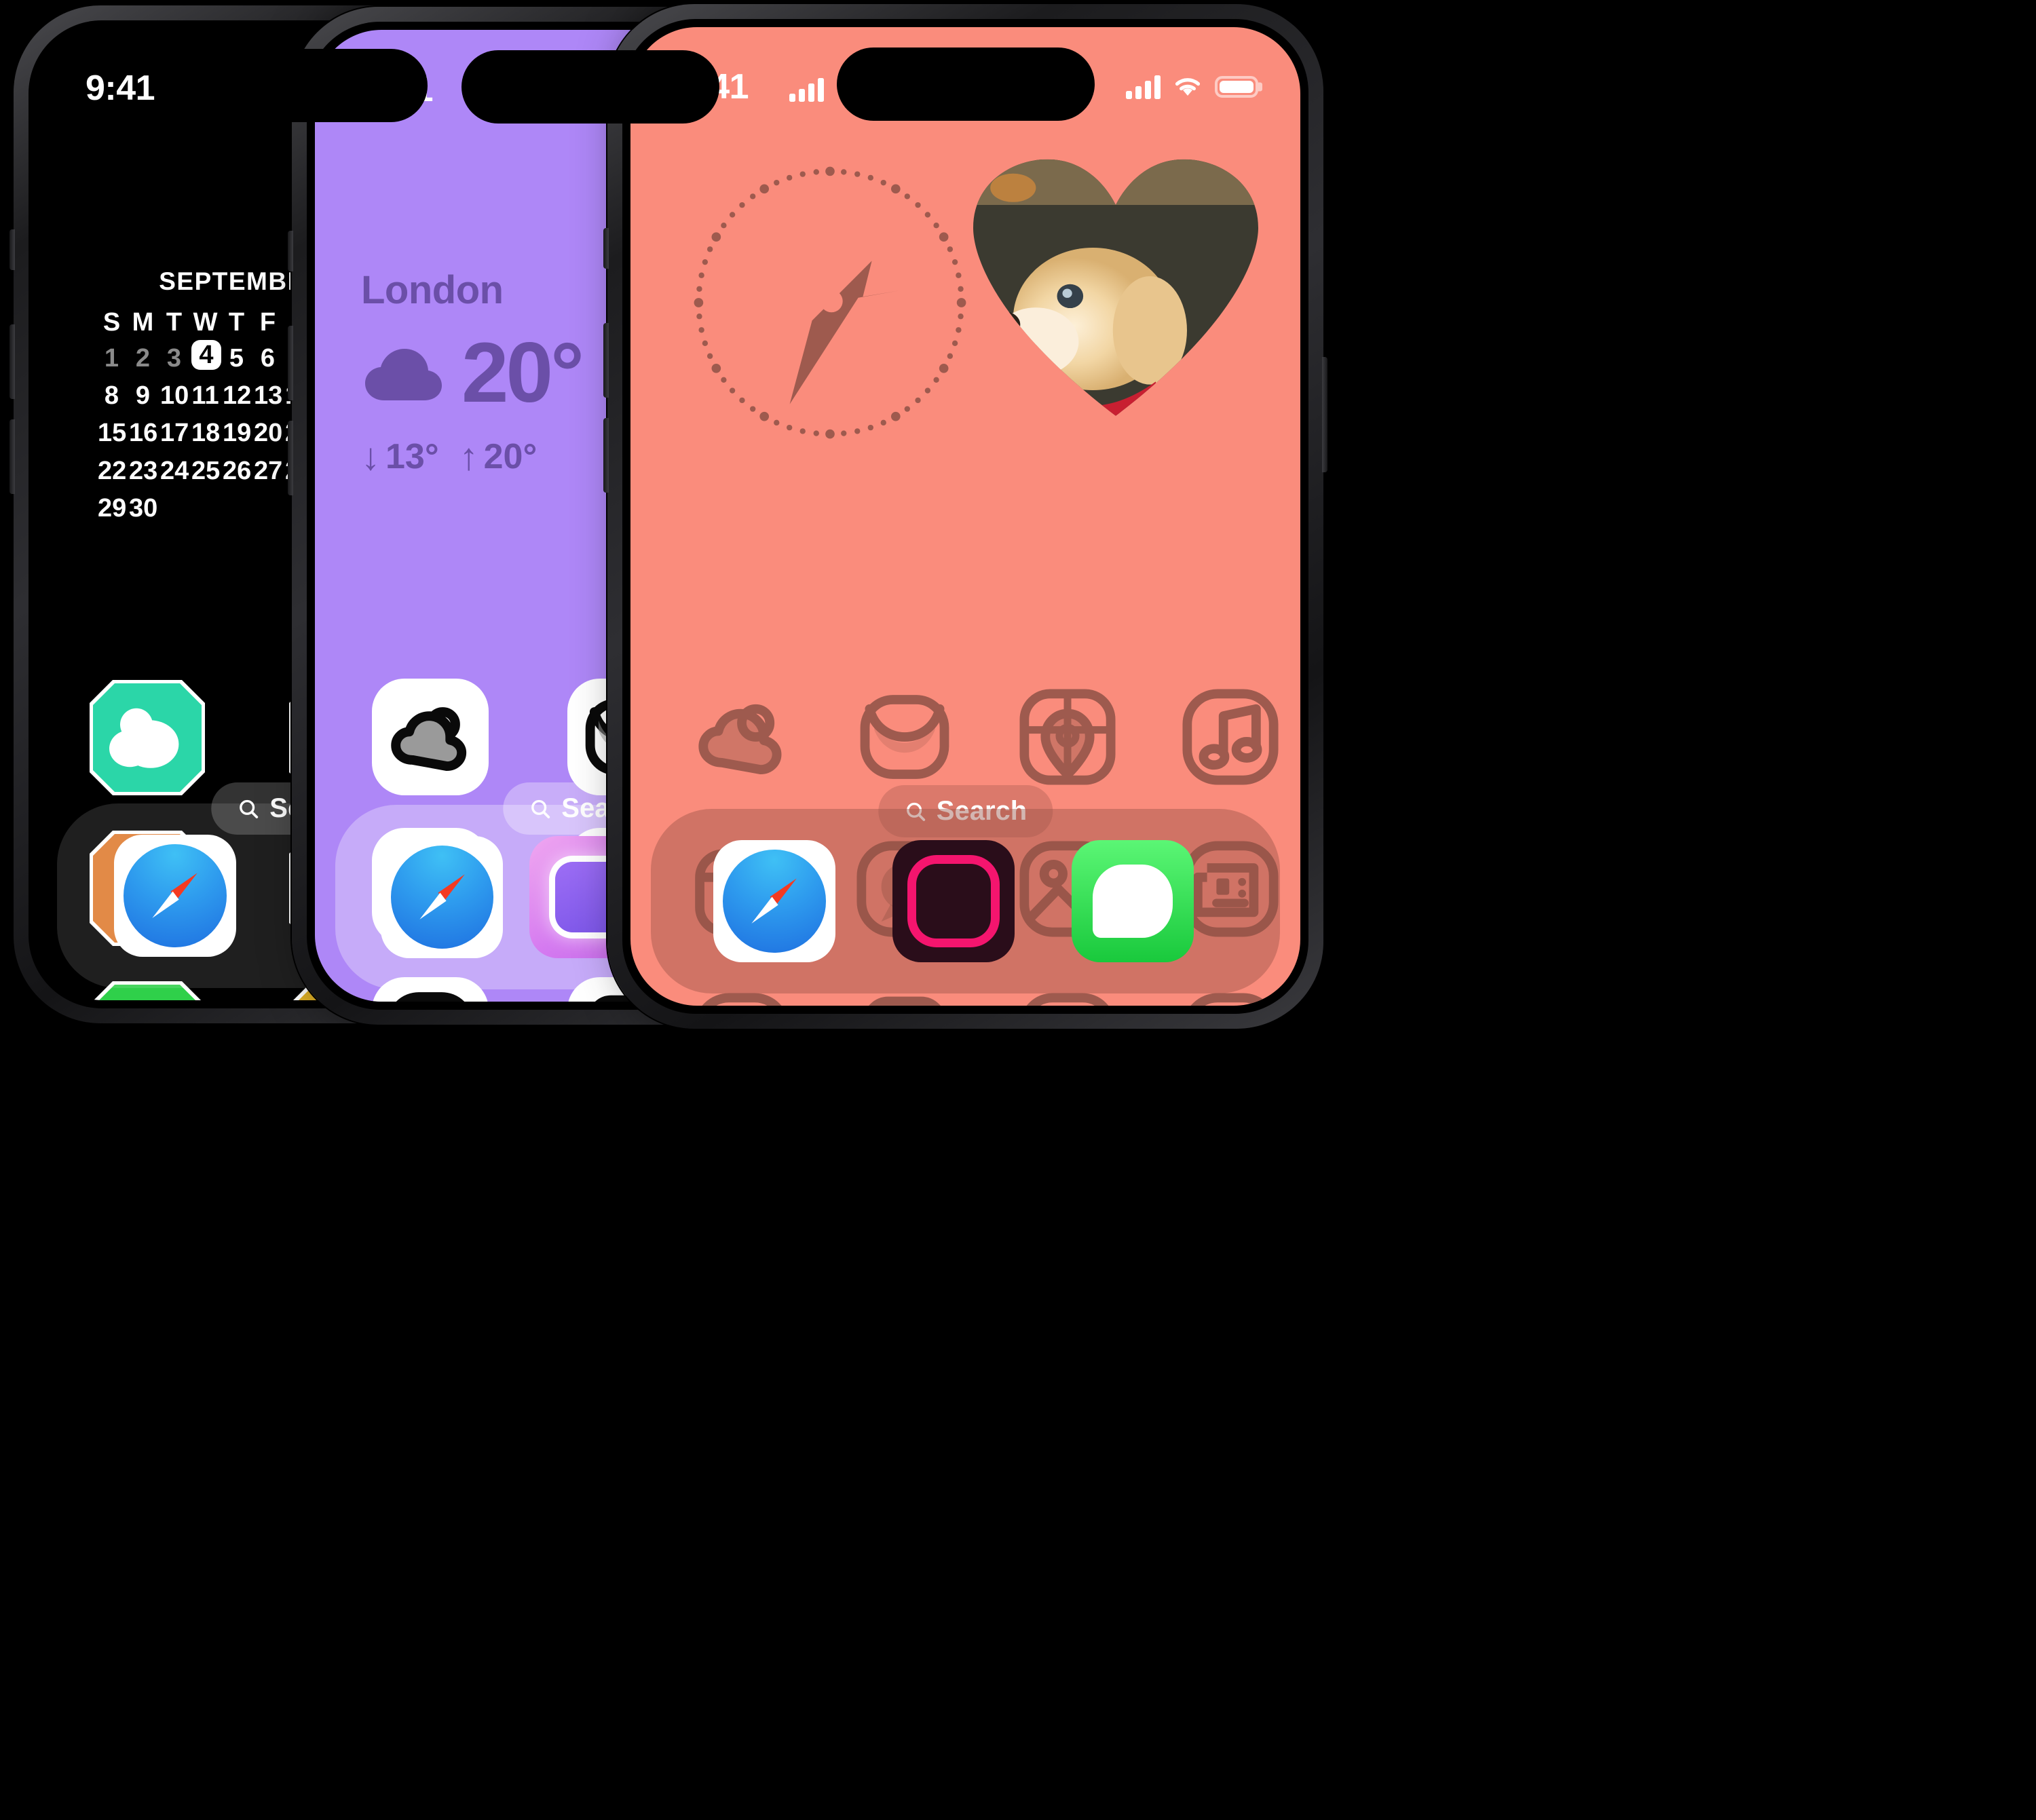 This screenshot has width=2036, height=1820. I want to click on photos-app-icon, so click(953, 902).